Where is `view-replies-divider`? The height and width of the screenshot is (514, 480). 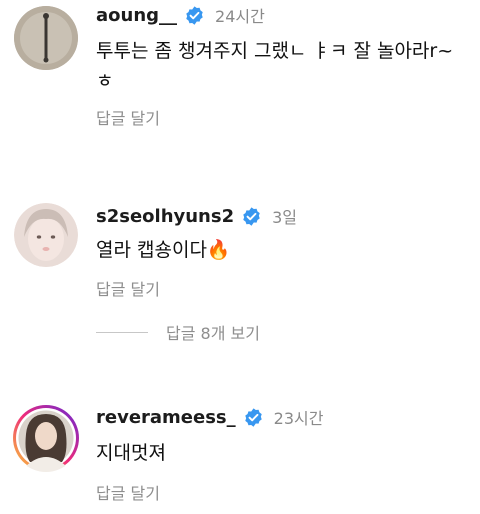 view-replies-divider is located at coordinates (122, 332).